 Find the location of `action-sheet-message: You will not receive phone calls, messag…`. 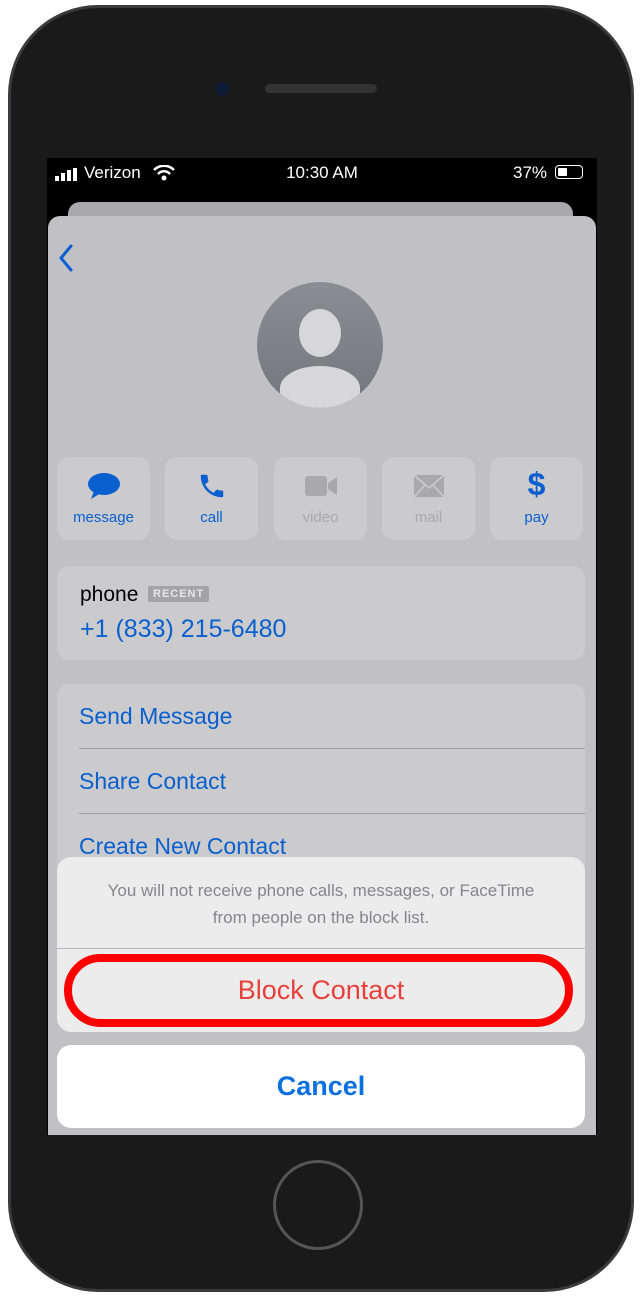

action-sheet-message: You will not receive phone calls, messag… is located at coordinates (321, 904).